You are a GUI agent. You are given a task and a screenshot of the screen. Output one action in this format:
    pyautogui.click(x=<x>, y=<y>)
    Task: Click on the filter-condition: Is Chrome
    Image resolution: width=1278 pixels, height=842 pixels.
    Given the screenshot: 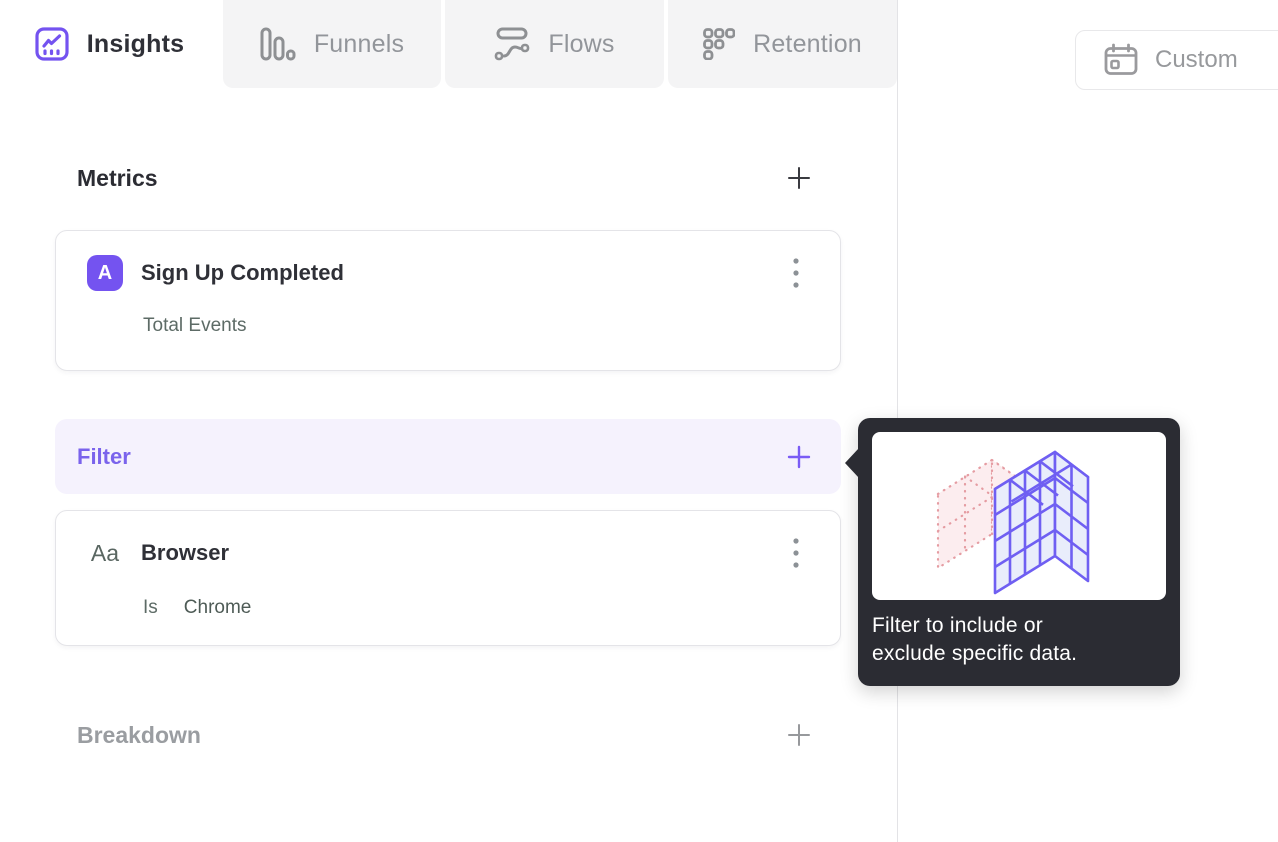 What is the action you would take?
    pyautogui.click(x=197, y=608)
    